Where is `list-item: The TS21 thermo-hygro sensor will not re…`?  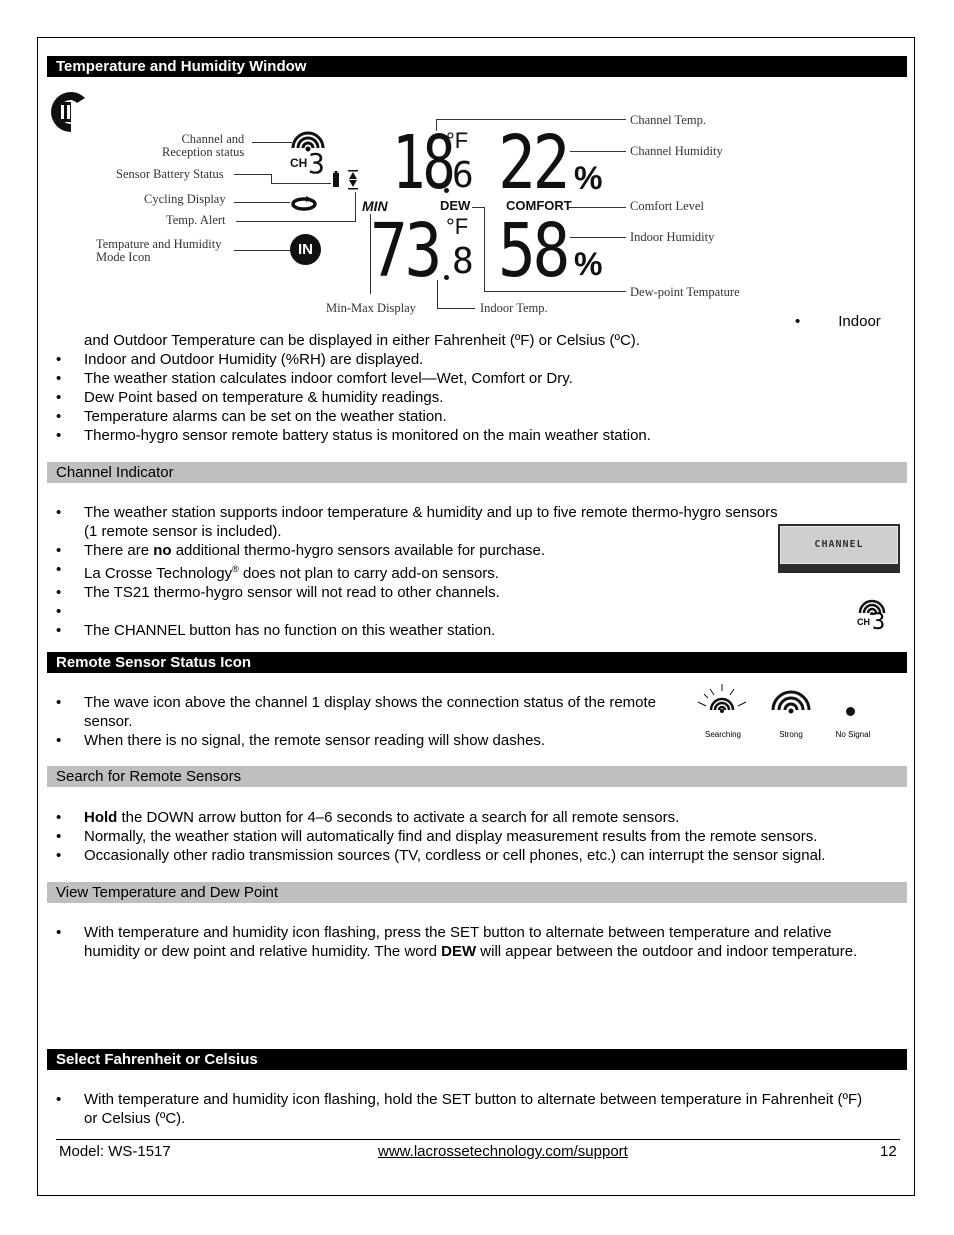 list-item: The TS21 thermo-hygro sensor will not re… is located at coordinates (412, 592).